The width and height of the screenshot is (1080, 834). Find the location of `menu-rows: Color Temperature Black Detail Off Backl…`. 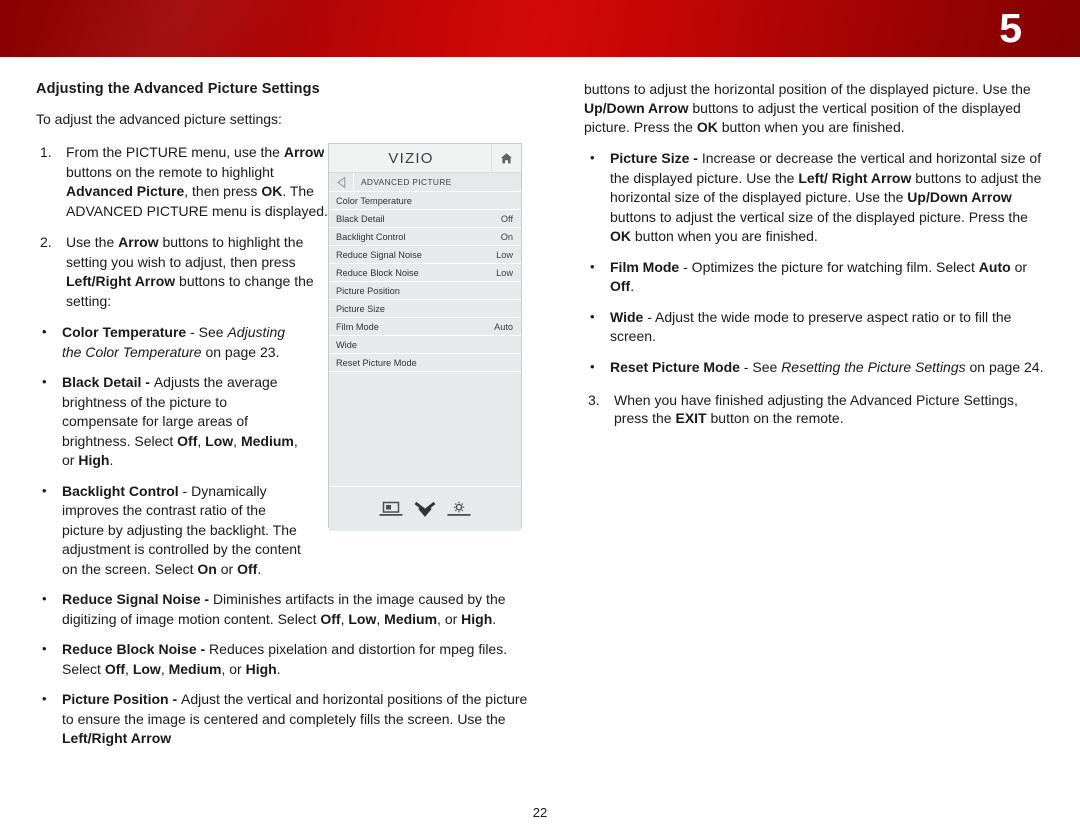

menu-rows: Color Temperature Black Detail Off Backl… is located at coordinates (425, 339).